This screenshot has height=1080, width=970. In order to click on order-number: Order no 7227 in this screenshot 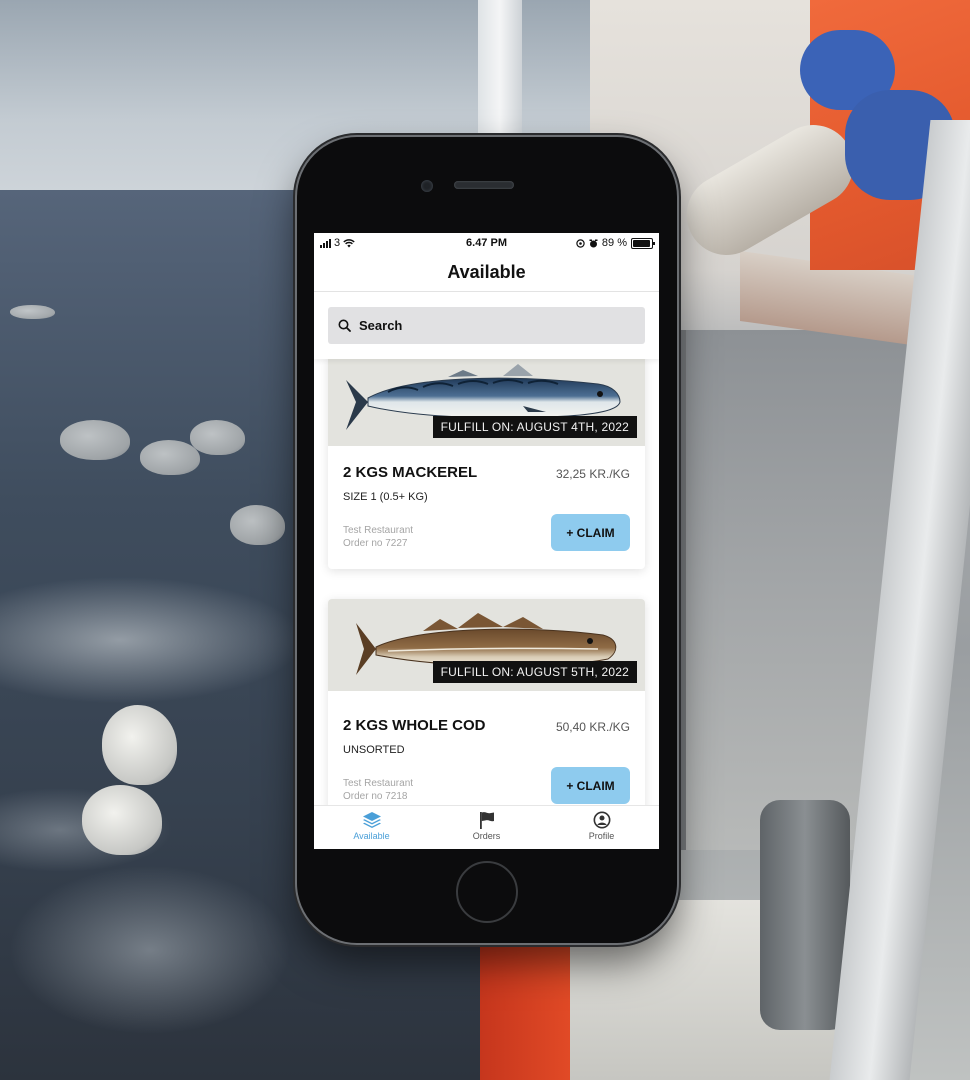, I will do `click(375, 543)`.